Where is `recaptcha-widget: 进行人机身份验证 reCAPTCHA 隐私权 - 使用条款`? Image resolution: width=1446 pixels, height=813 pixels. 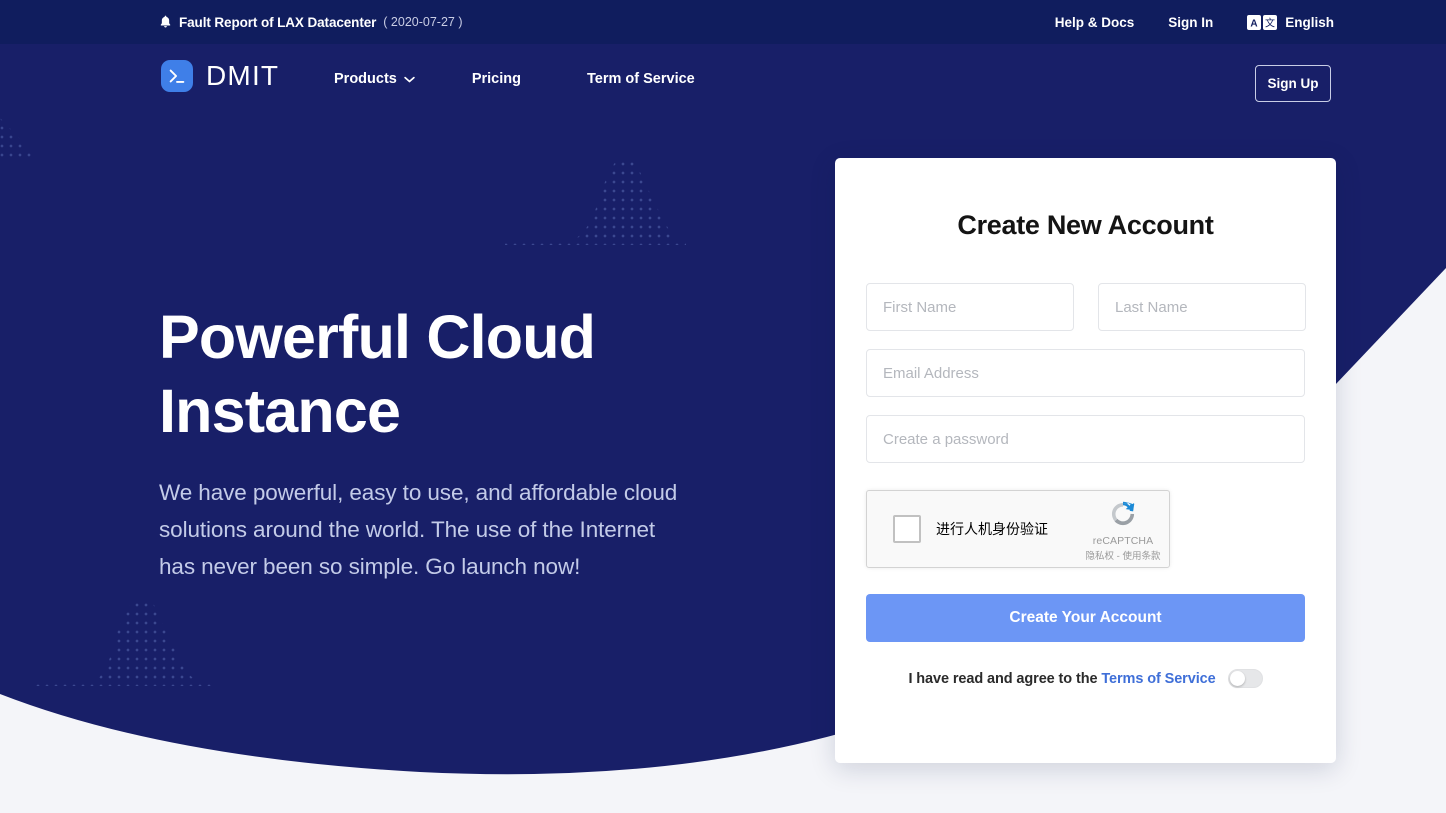
recaptcha-widget: 进行人机身份验证 reCAPTCHA 隐私权 - 使用条款 is located at coordinates (1018, 529).